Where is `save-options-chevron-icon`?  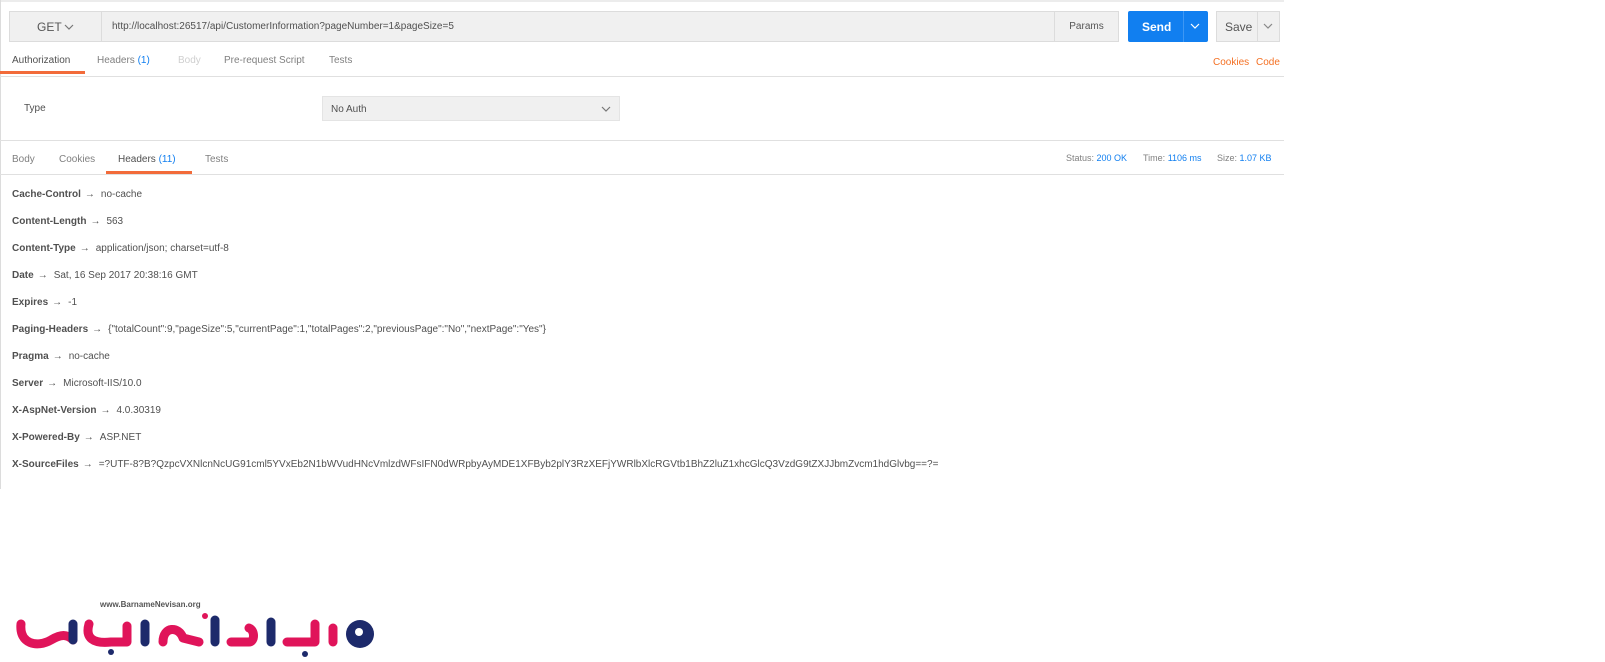 save-options-chevron-icon is located at coordinates (1268, 26).